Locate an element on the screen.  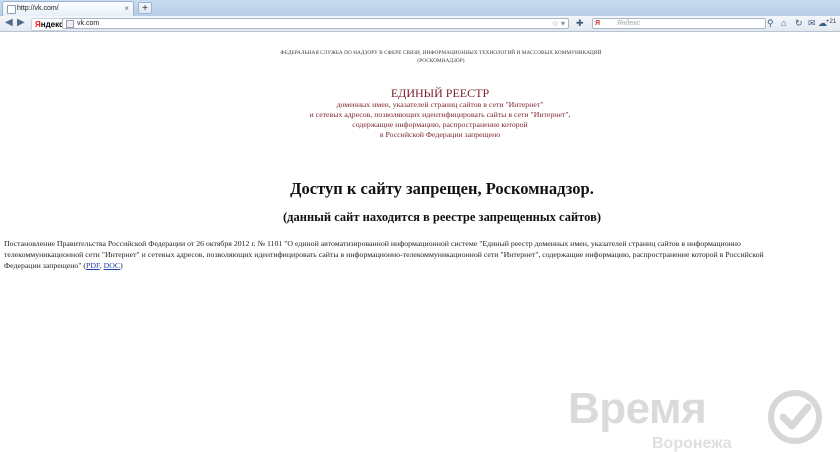
address-text: vk.com is located at coordinates (88, 23).